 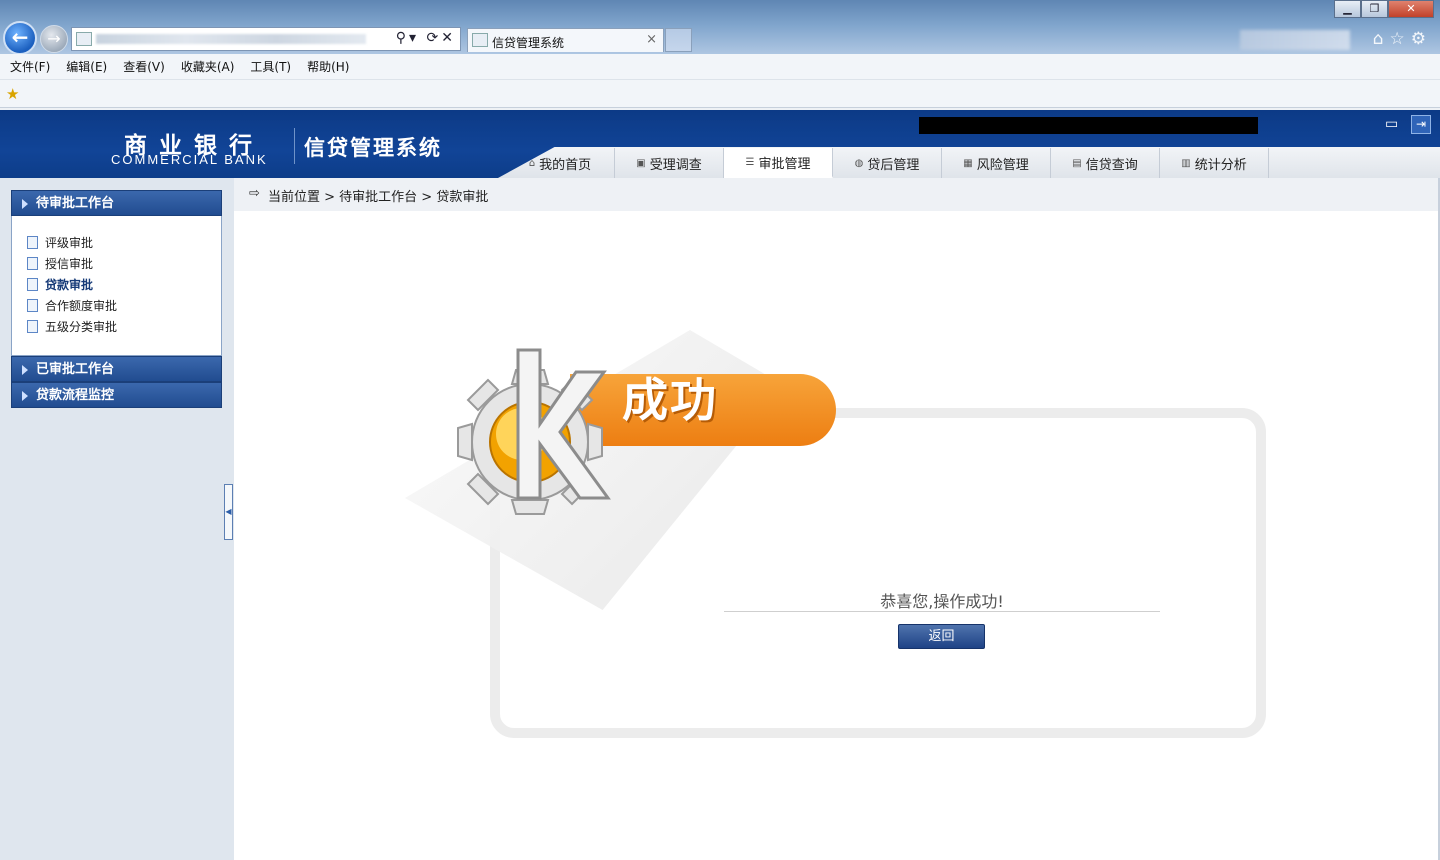 What do you see at coordinates (532, 163) in the screenshot?
I see `home-icon: ⌂` at bounding box center [532, 163].